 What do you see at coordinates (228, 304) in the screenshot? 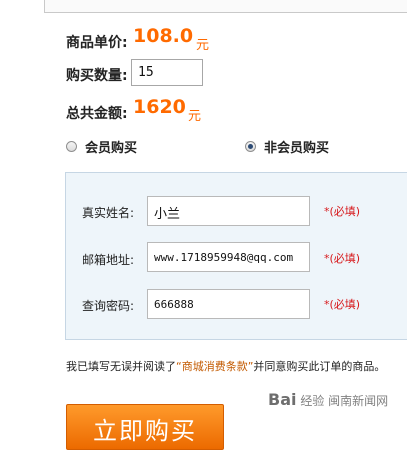
I see `query-password-input: 666888` at bounding box center [228, 304].